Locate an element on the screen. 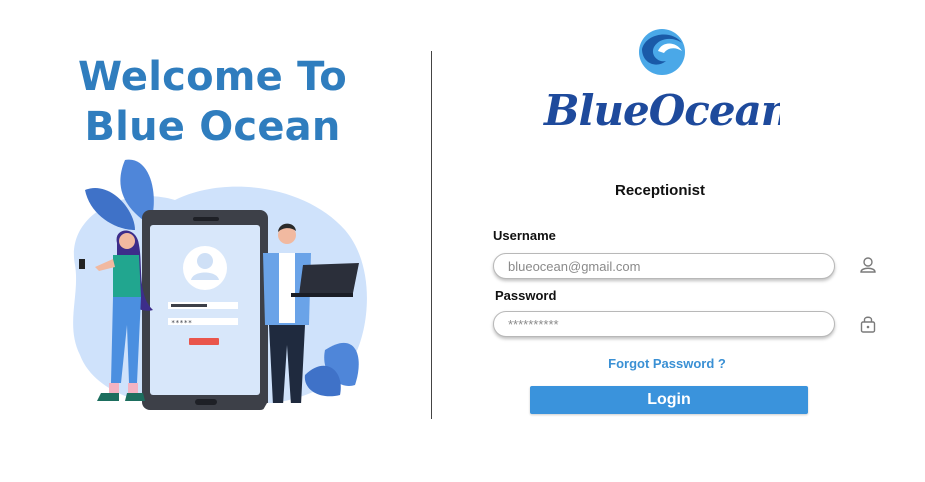 This screenshot has height=482, width=925. blueocean-wave-icon is located at coordinates (662, 52).